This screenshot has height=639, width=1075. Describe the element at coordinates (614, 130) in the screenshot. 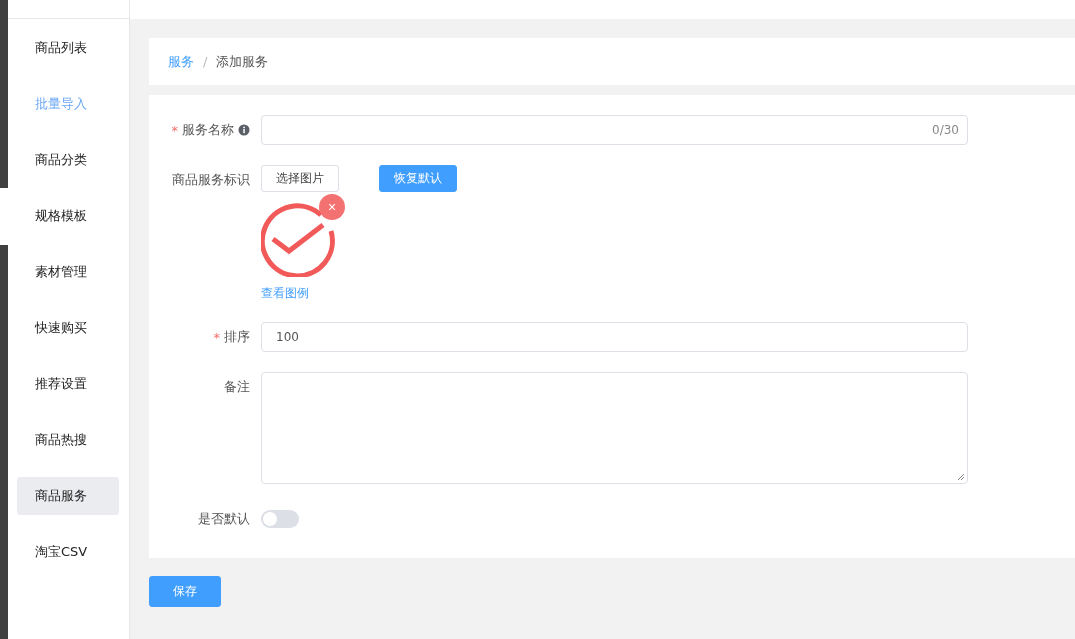

I see `name-input: 0/30` at that location.